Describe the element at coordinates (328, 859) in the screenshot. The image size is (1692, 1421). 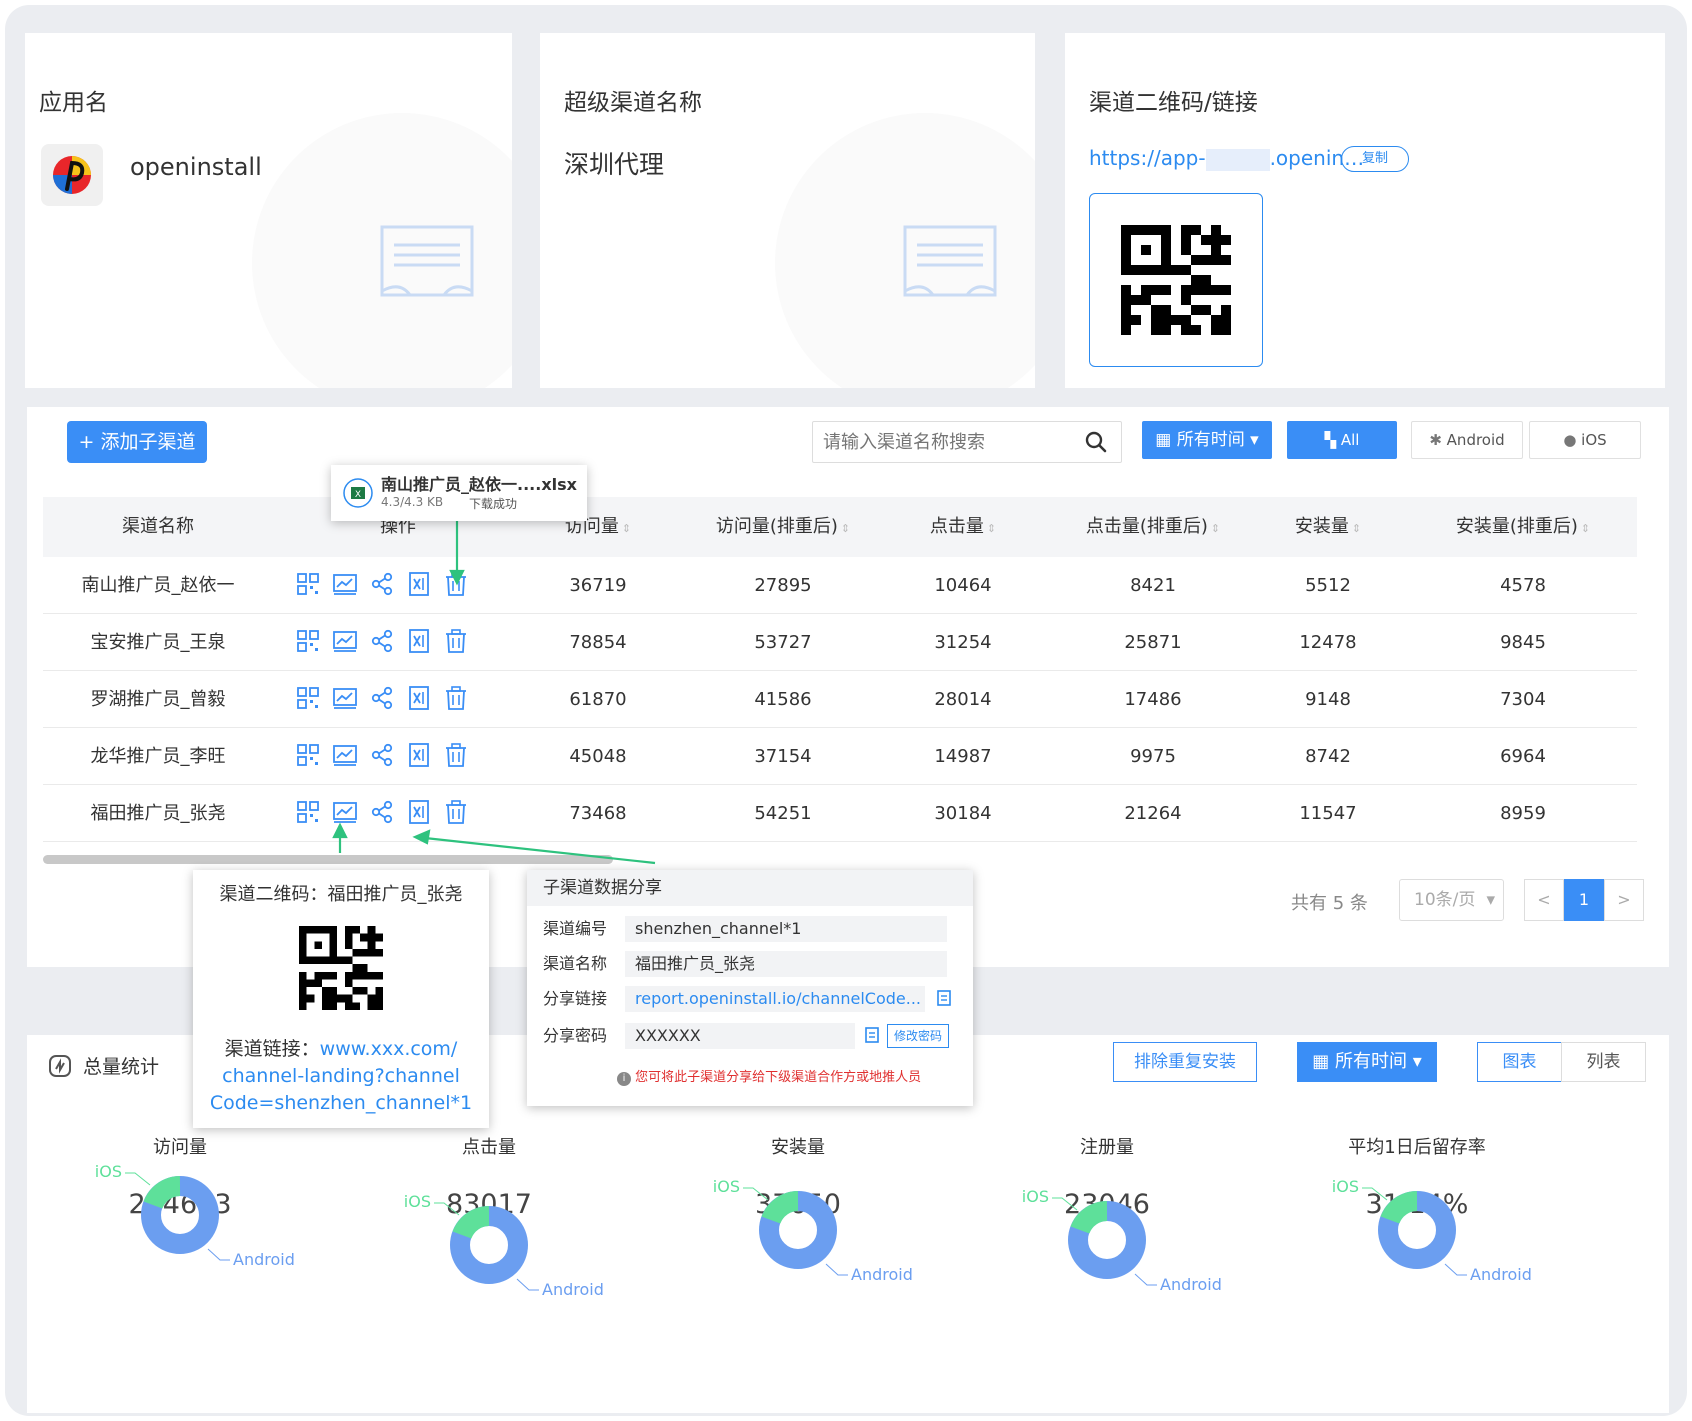
I see `horizontal-scrollbar` at that location.